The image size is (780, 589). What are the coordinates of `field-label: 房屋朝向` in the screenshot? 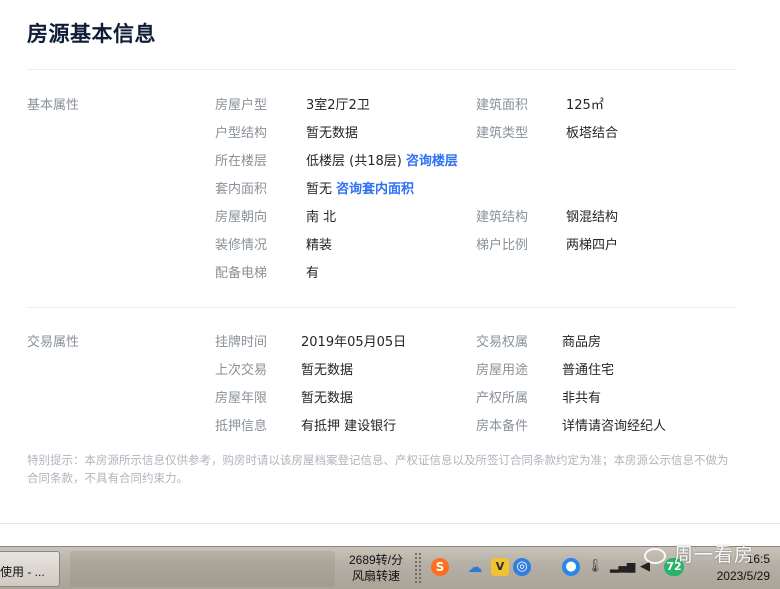 It's located at (241, 217).